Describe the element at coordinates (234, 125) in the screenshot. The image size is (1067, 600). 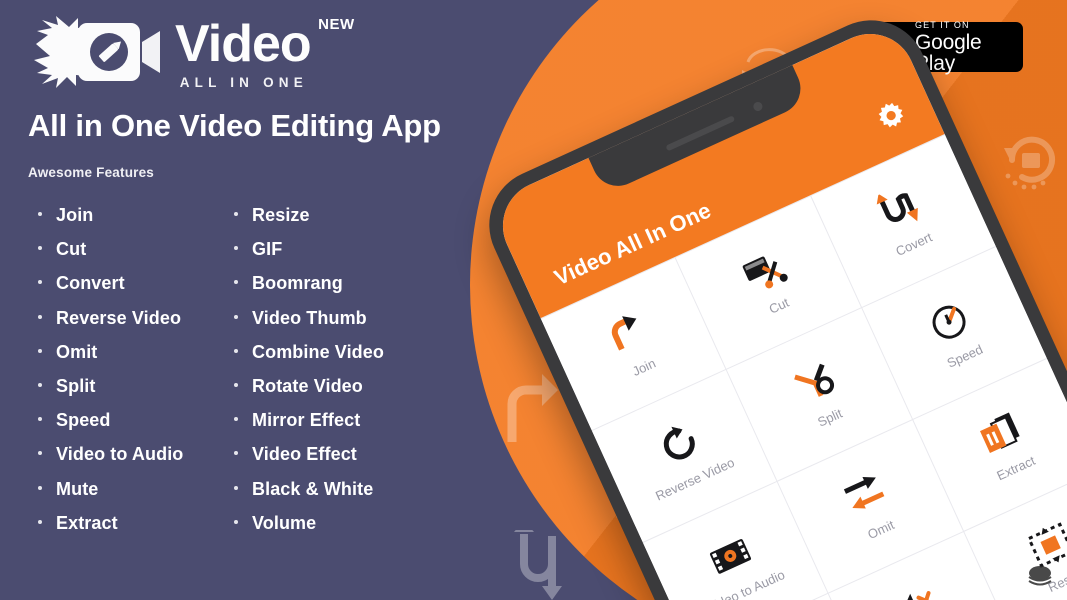
I see `page-title: All in One Video Editing App` at that location.